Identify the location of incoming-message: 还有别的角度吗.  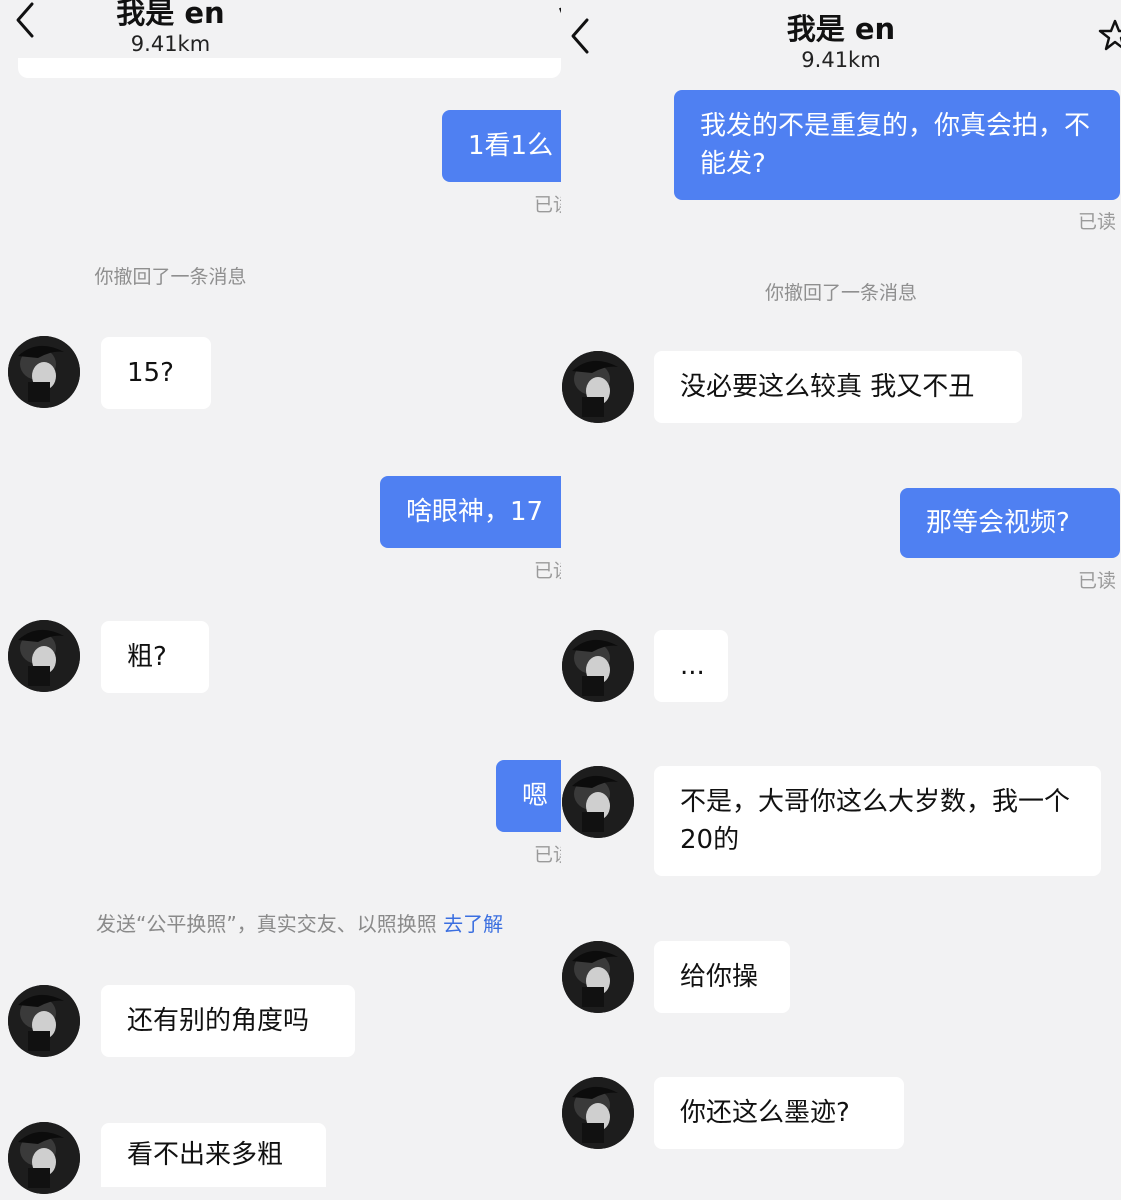
(228, 1021).